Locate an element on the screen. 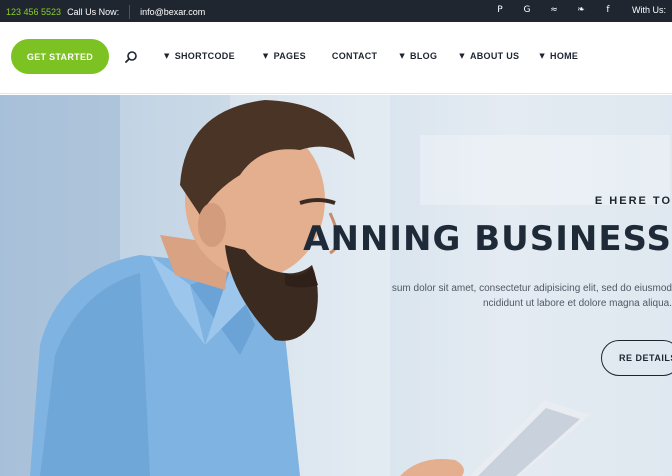  hero-title: ANNING BUSINESS is located at coordinates (487, 239).